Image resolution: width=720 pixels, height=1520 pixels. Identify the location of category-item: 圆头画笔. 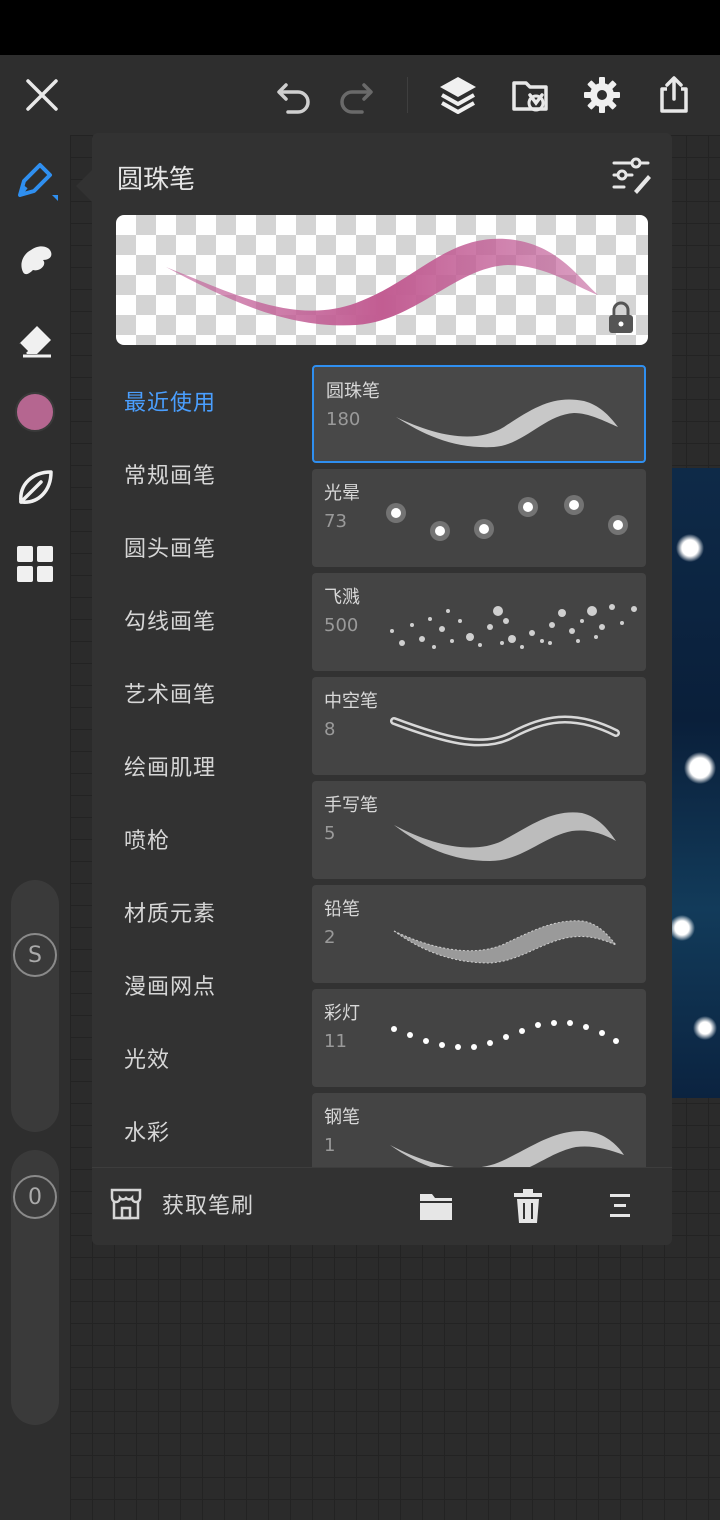
(170, 547).